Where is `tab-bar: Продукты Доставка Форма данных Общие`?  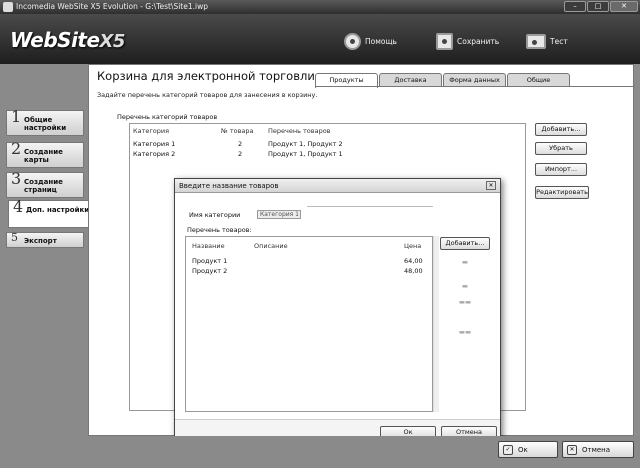
tab-bar: Продукты Доставка Форма данных Общие is located at coordinates (443, 80).